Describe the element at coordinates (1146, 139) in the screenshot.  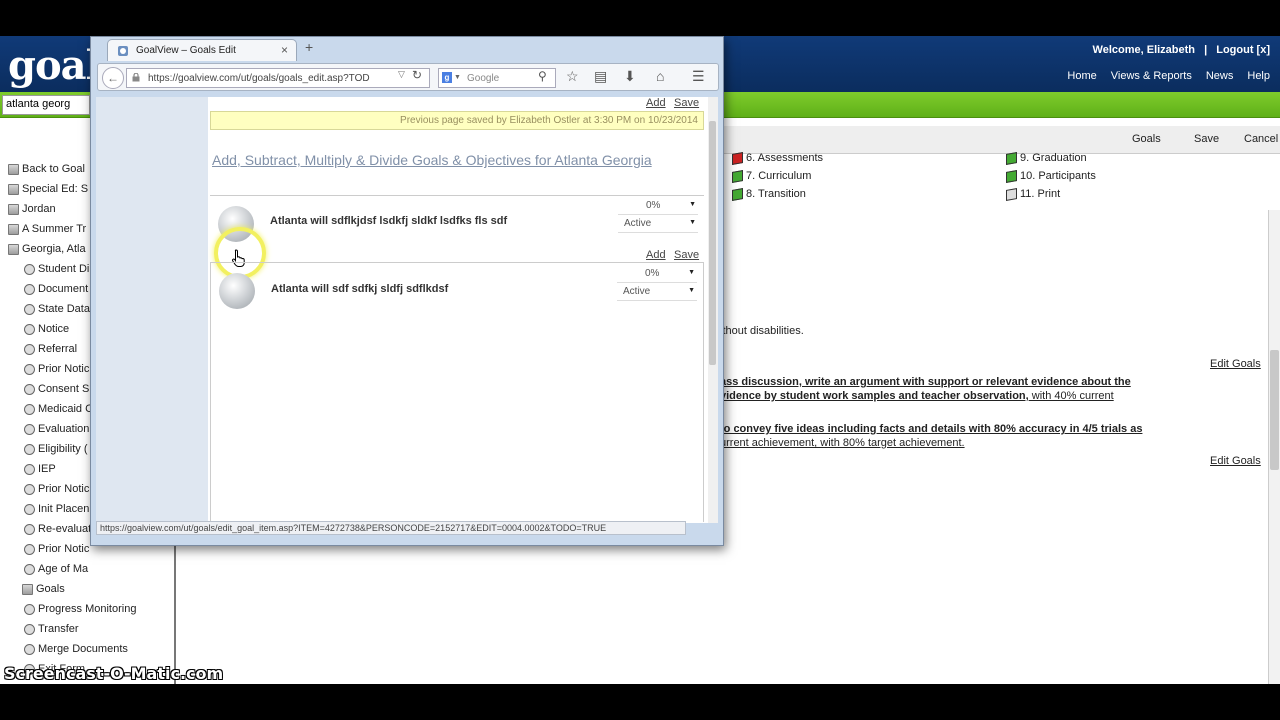
I see `goals-button: Goals` at that location.